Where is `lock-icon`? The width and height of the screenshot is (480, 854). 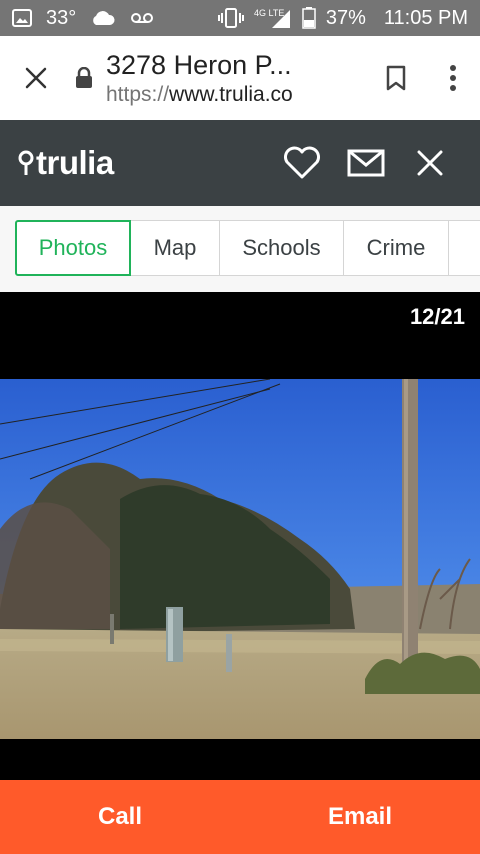
lock-icon is located at coordinates (84, 78).